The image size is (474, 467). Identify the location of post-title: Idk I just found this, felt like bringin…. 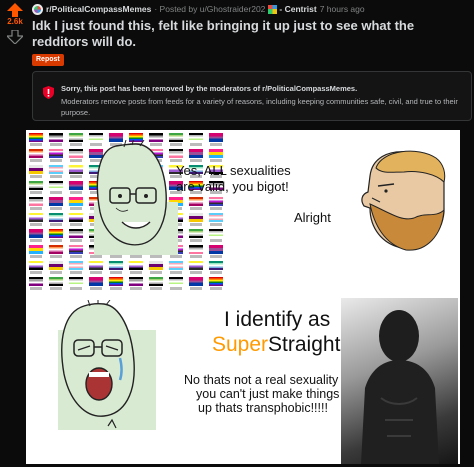
(252, 34).